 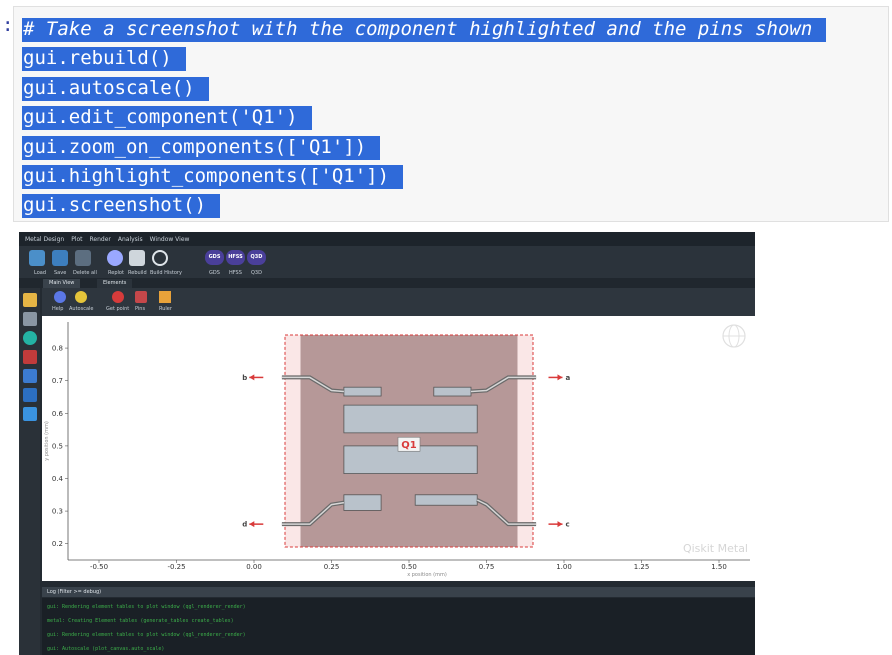 I want to click on x-tick-label: 1.50, so click(x=719, y=567).